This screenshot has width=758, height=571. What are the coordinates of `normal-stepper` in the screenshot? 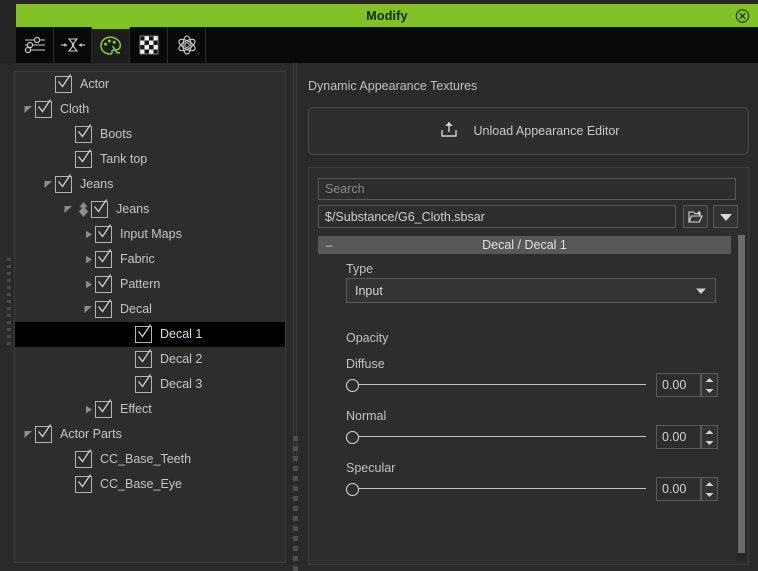 It's located at (709, 437).